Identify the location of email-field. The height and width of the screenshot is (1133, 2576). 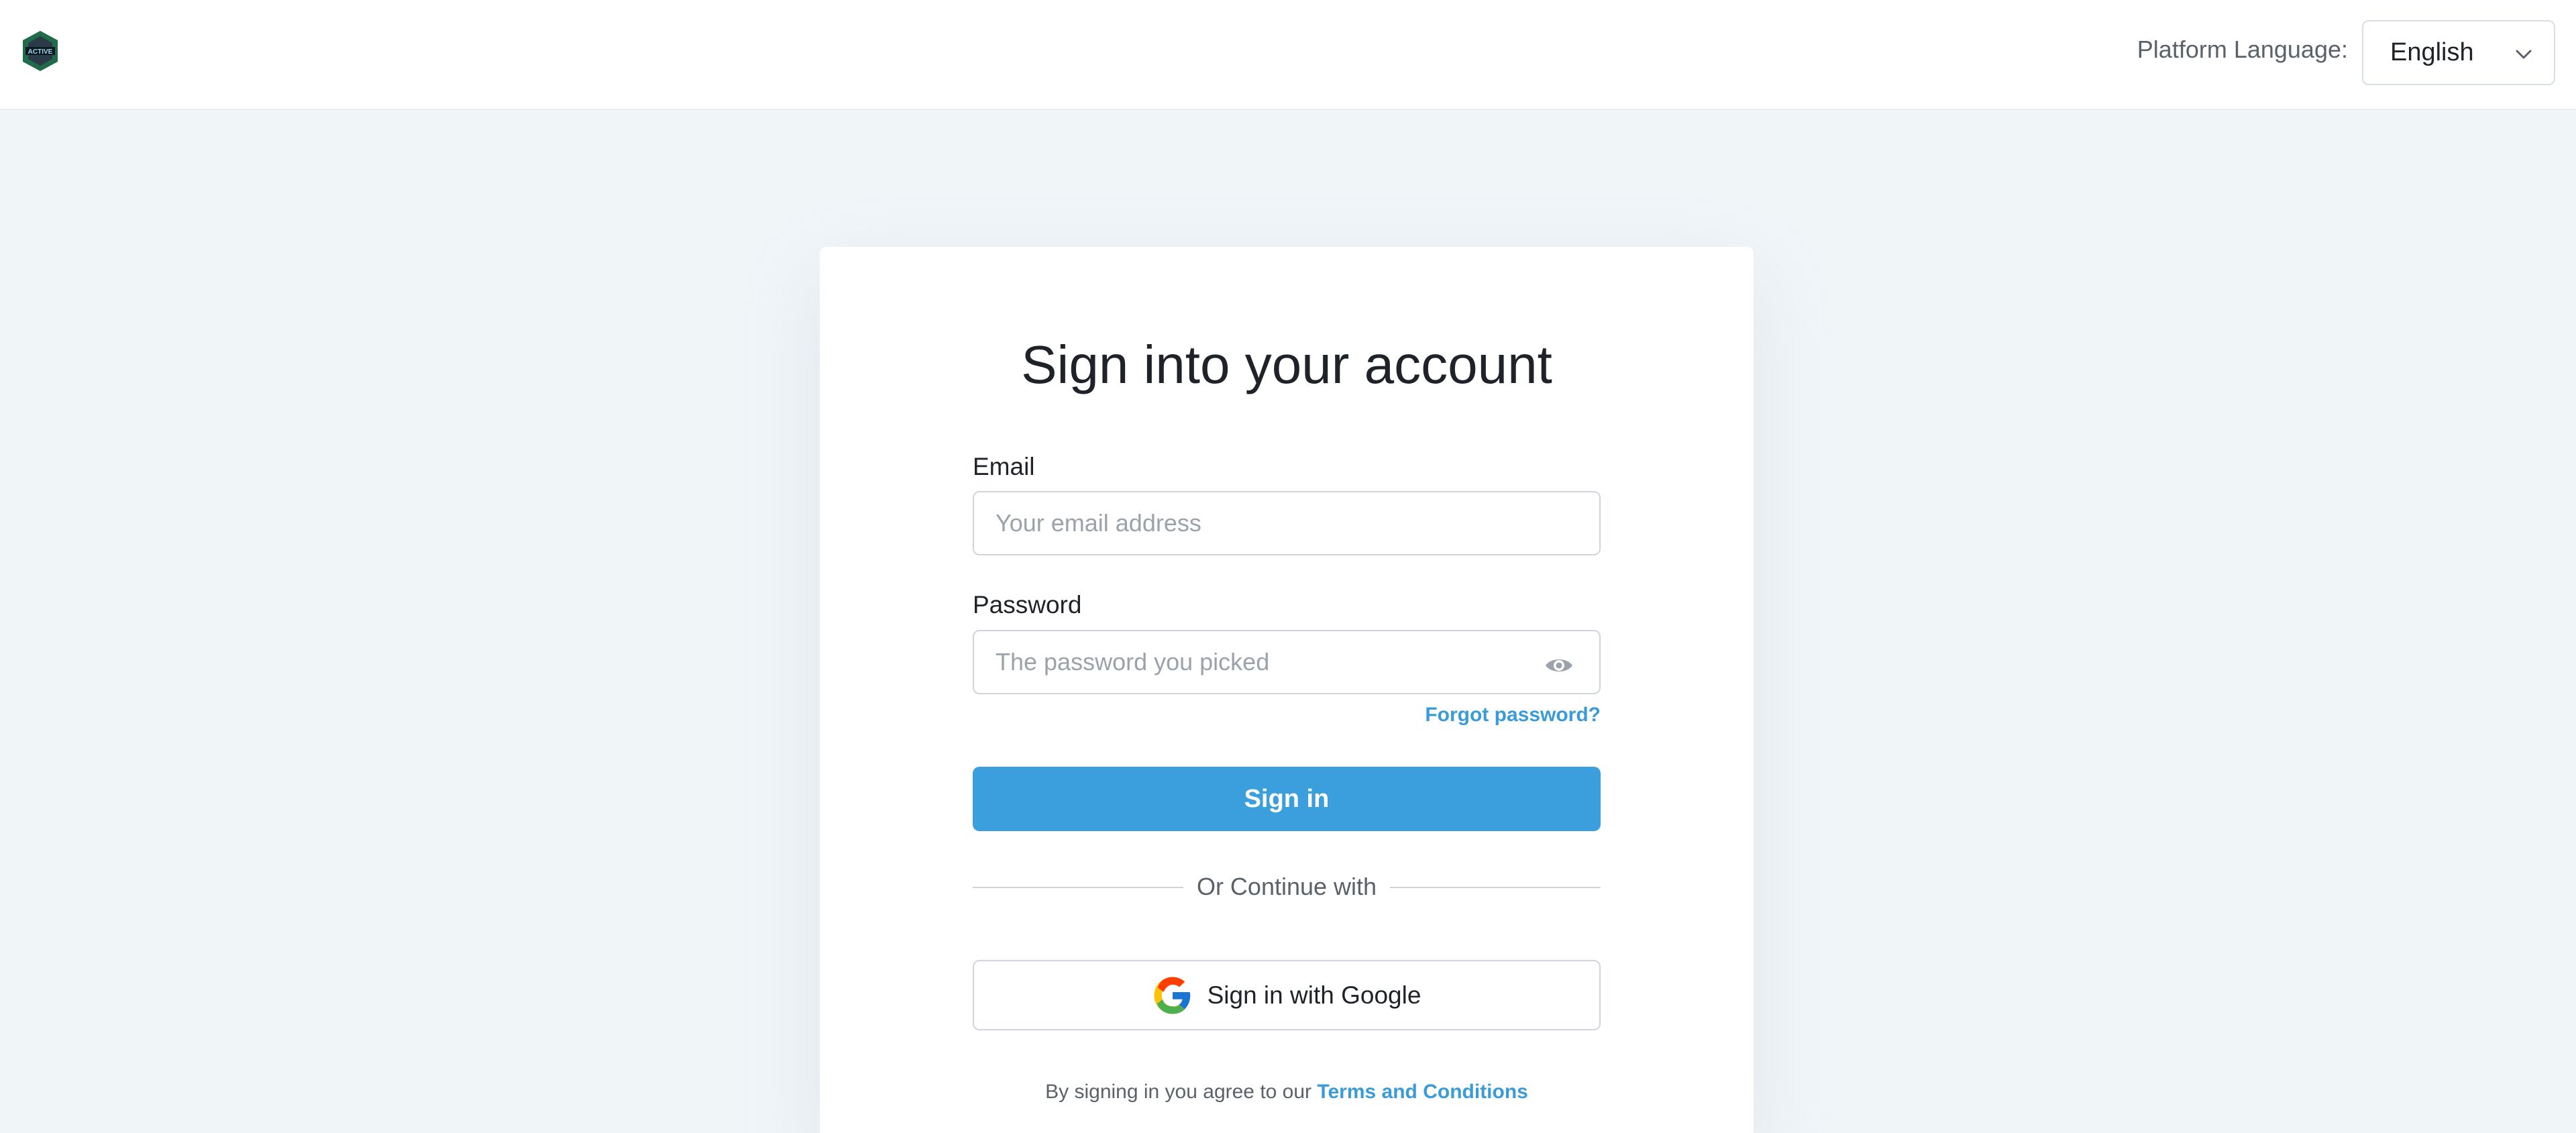
(1287, 523).